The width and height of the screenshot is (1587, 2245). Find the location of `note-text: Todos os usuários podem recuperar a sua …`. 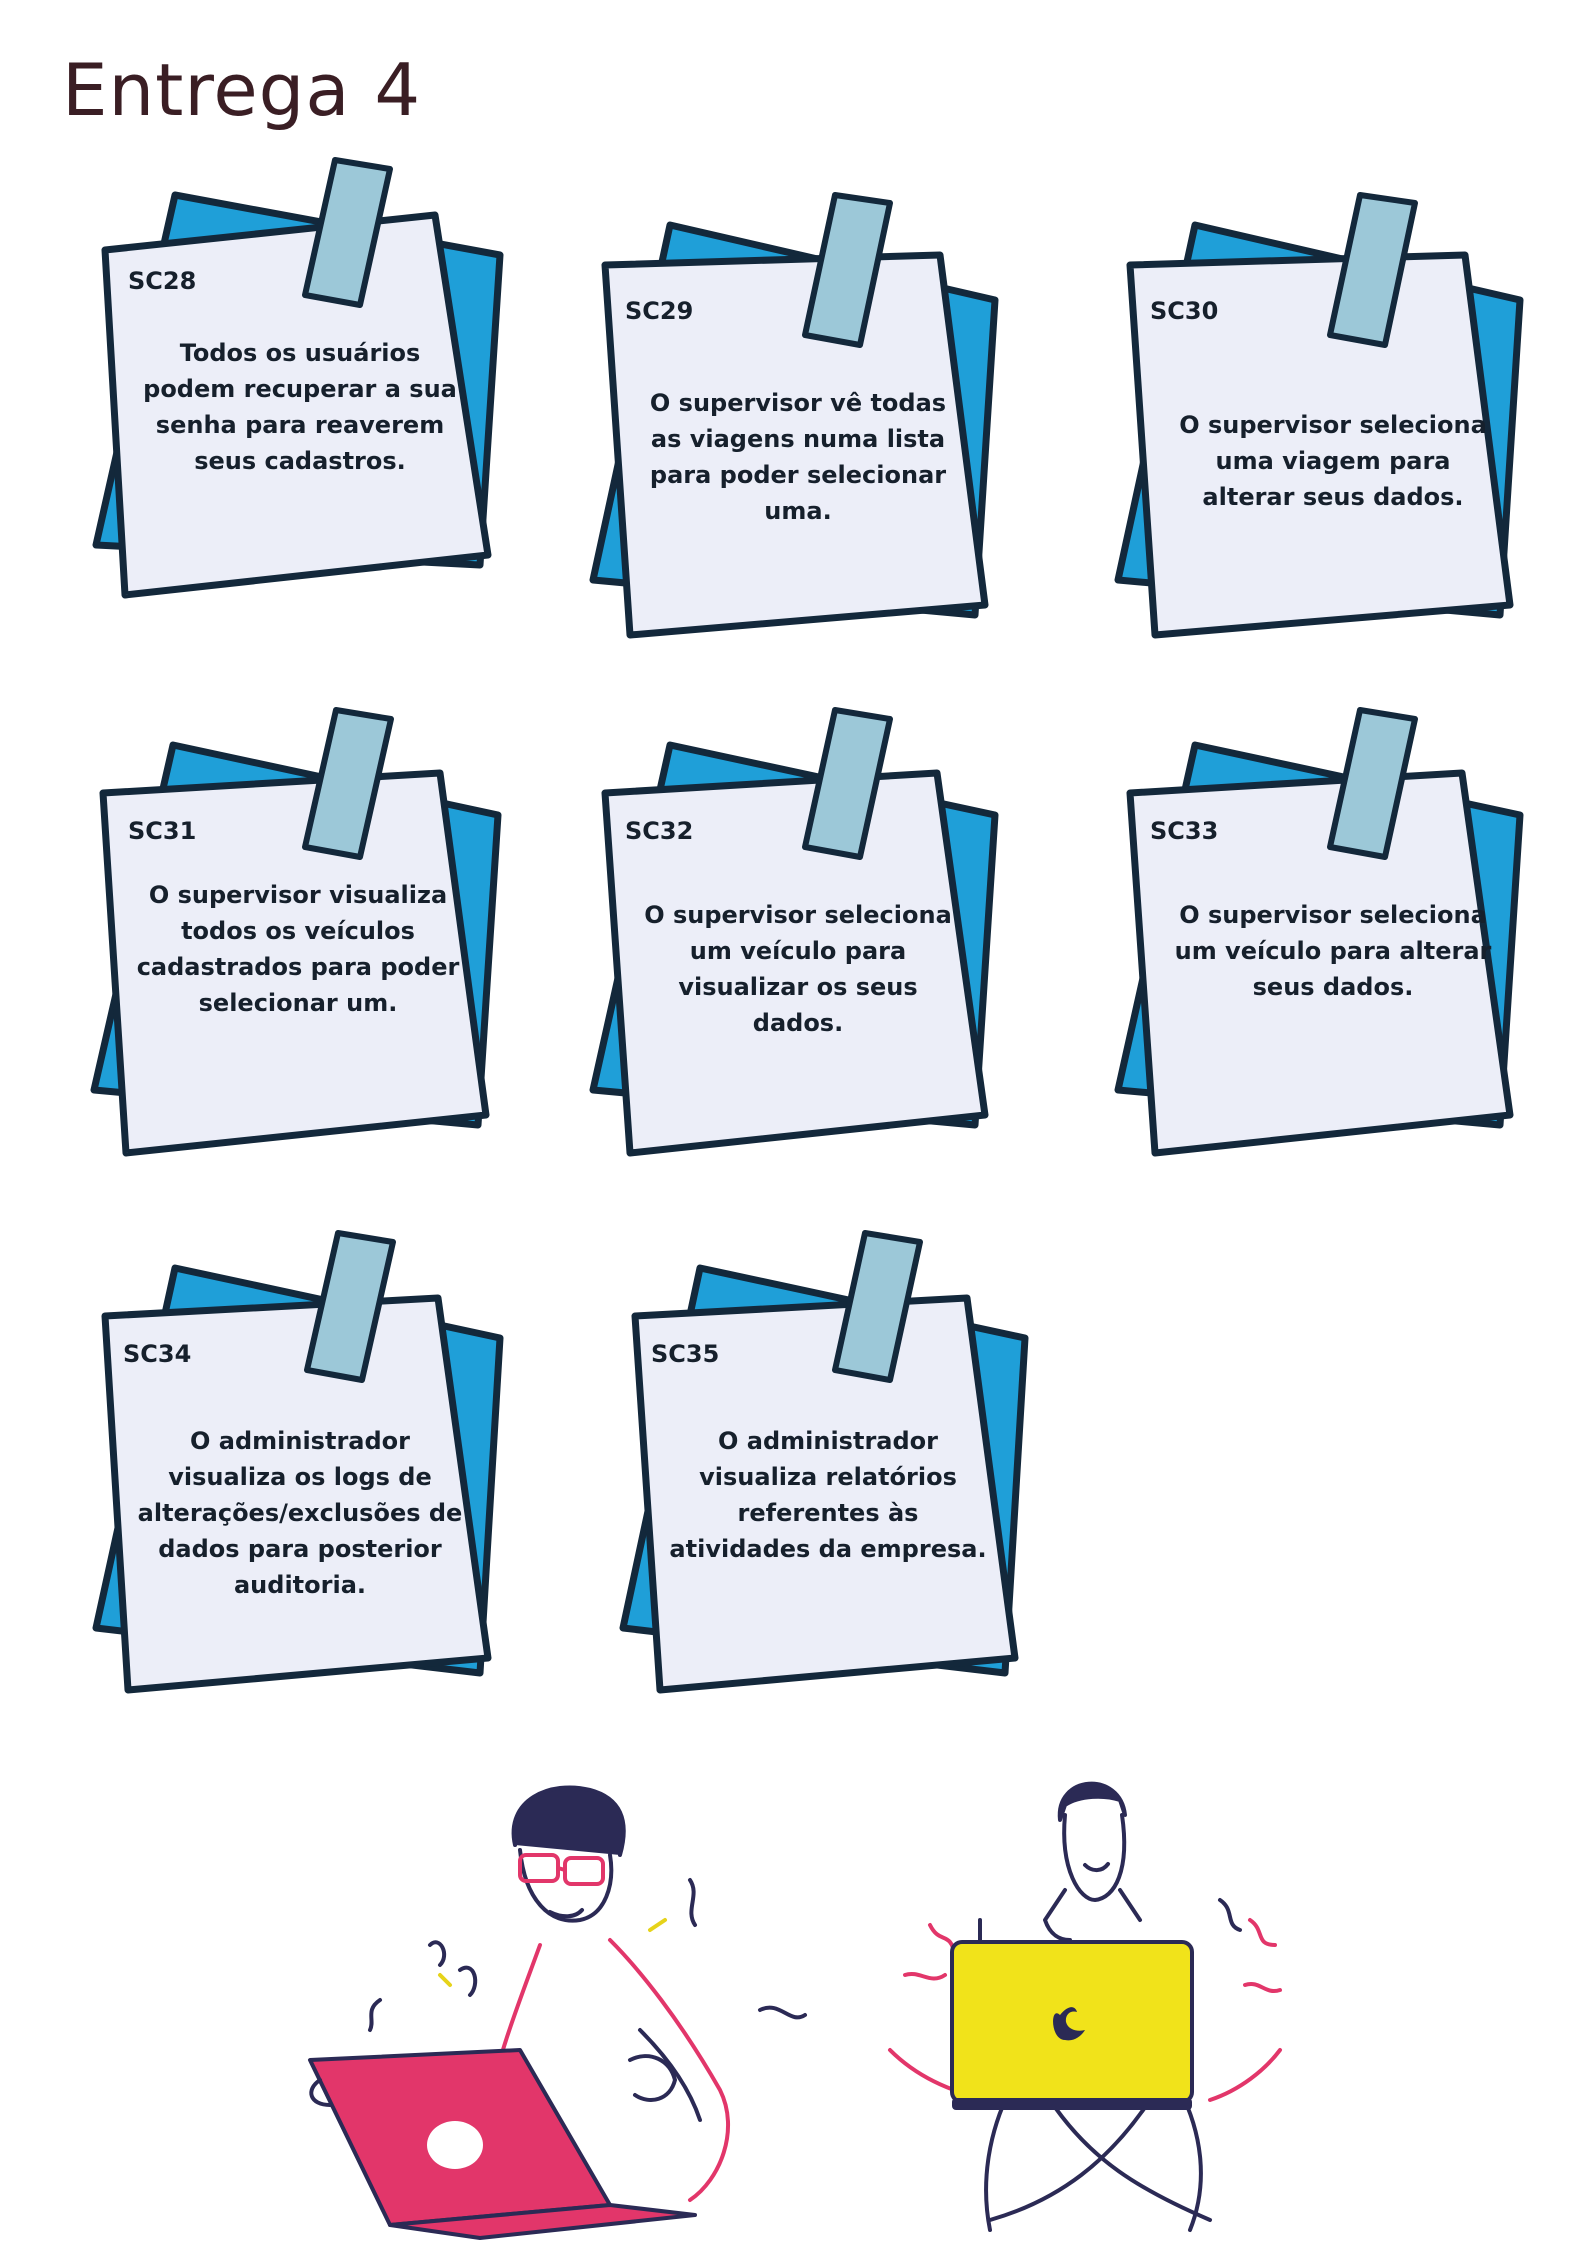

note-text: Todos os usuários podem recuperar a sua … is located at coordinates (300, 407).